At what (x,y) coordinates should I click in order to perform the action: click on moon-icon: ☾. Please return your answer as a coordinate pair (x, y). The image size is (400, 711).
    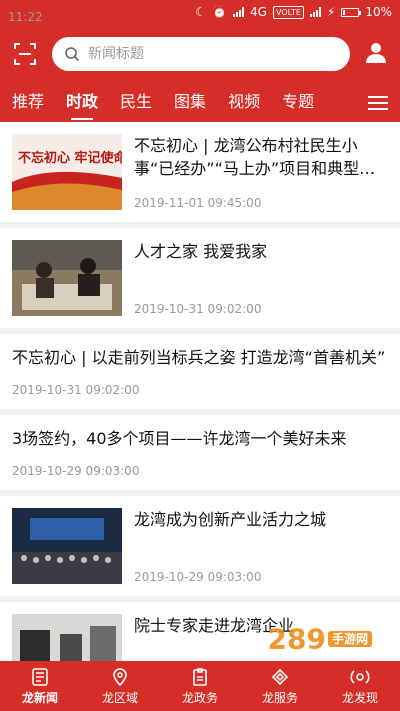
    Looking at the image, I should click on (201, 12).